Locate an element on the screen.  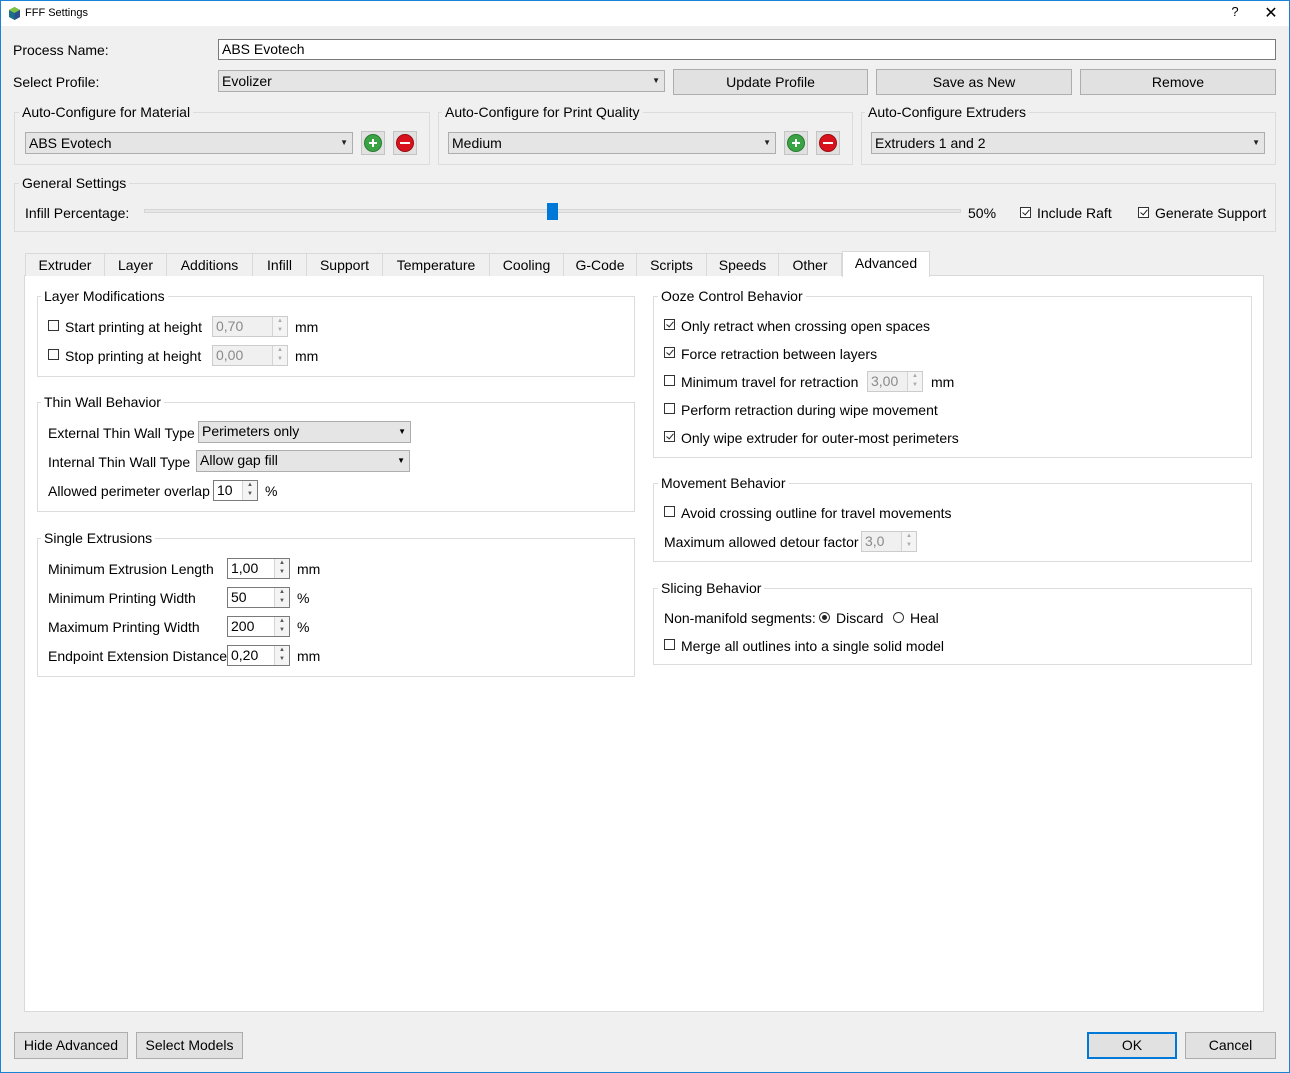
internal-thin-wall-select: Allow gap fill ▼ is located at coordinates (303, 461).